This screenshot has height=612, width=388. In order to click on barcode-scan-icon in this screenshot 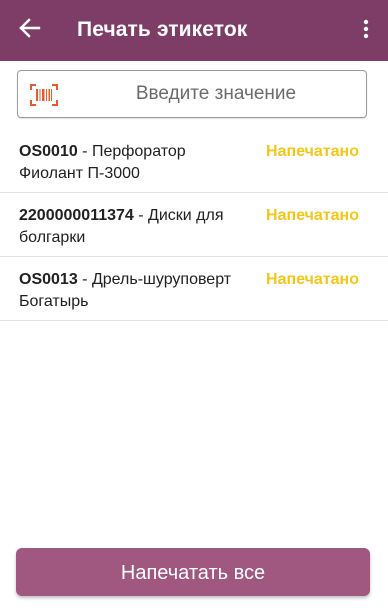, I will do `click(44, 95)`.